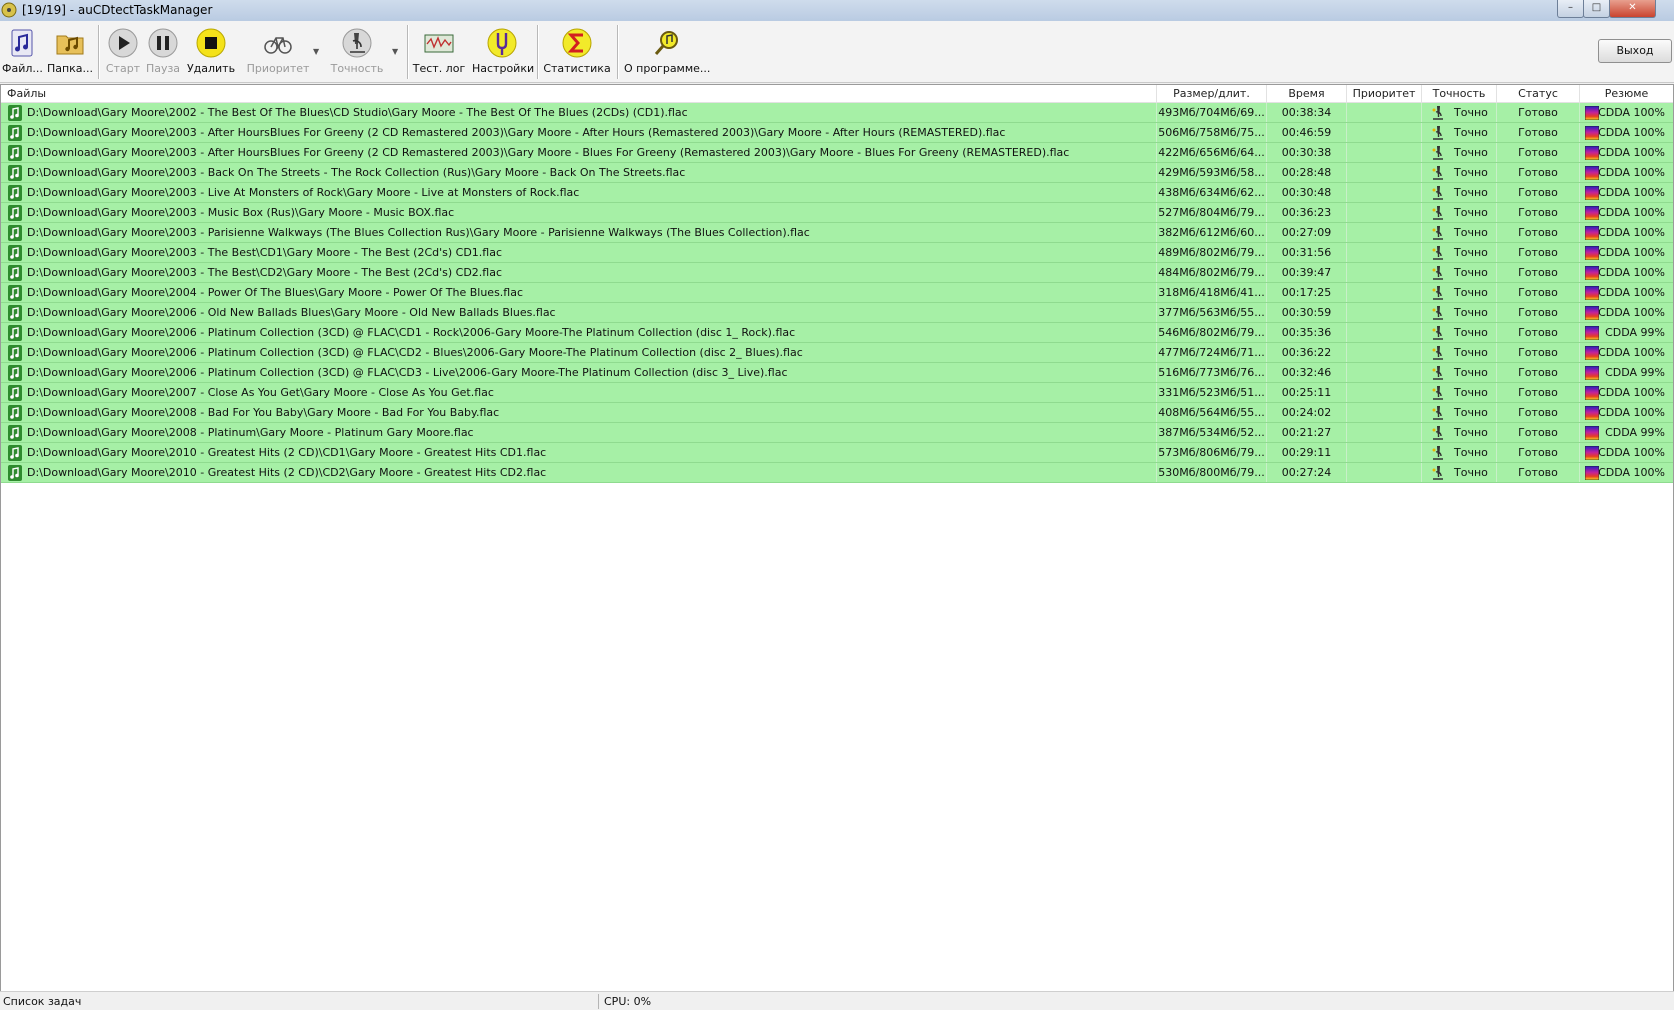  What do you see at coordinates (1307, 93) in the screenshot?
I see `column-header-time: Время` at bounding box center [1307, 93].